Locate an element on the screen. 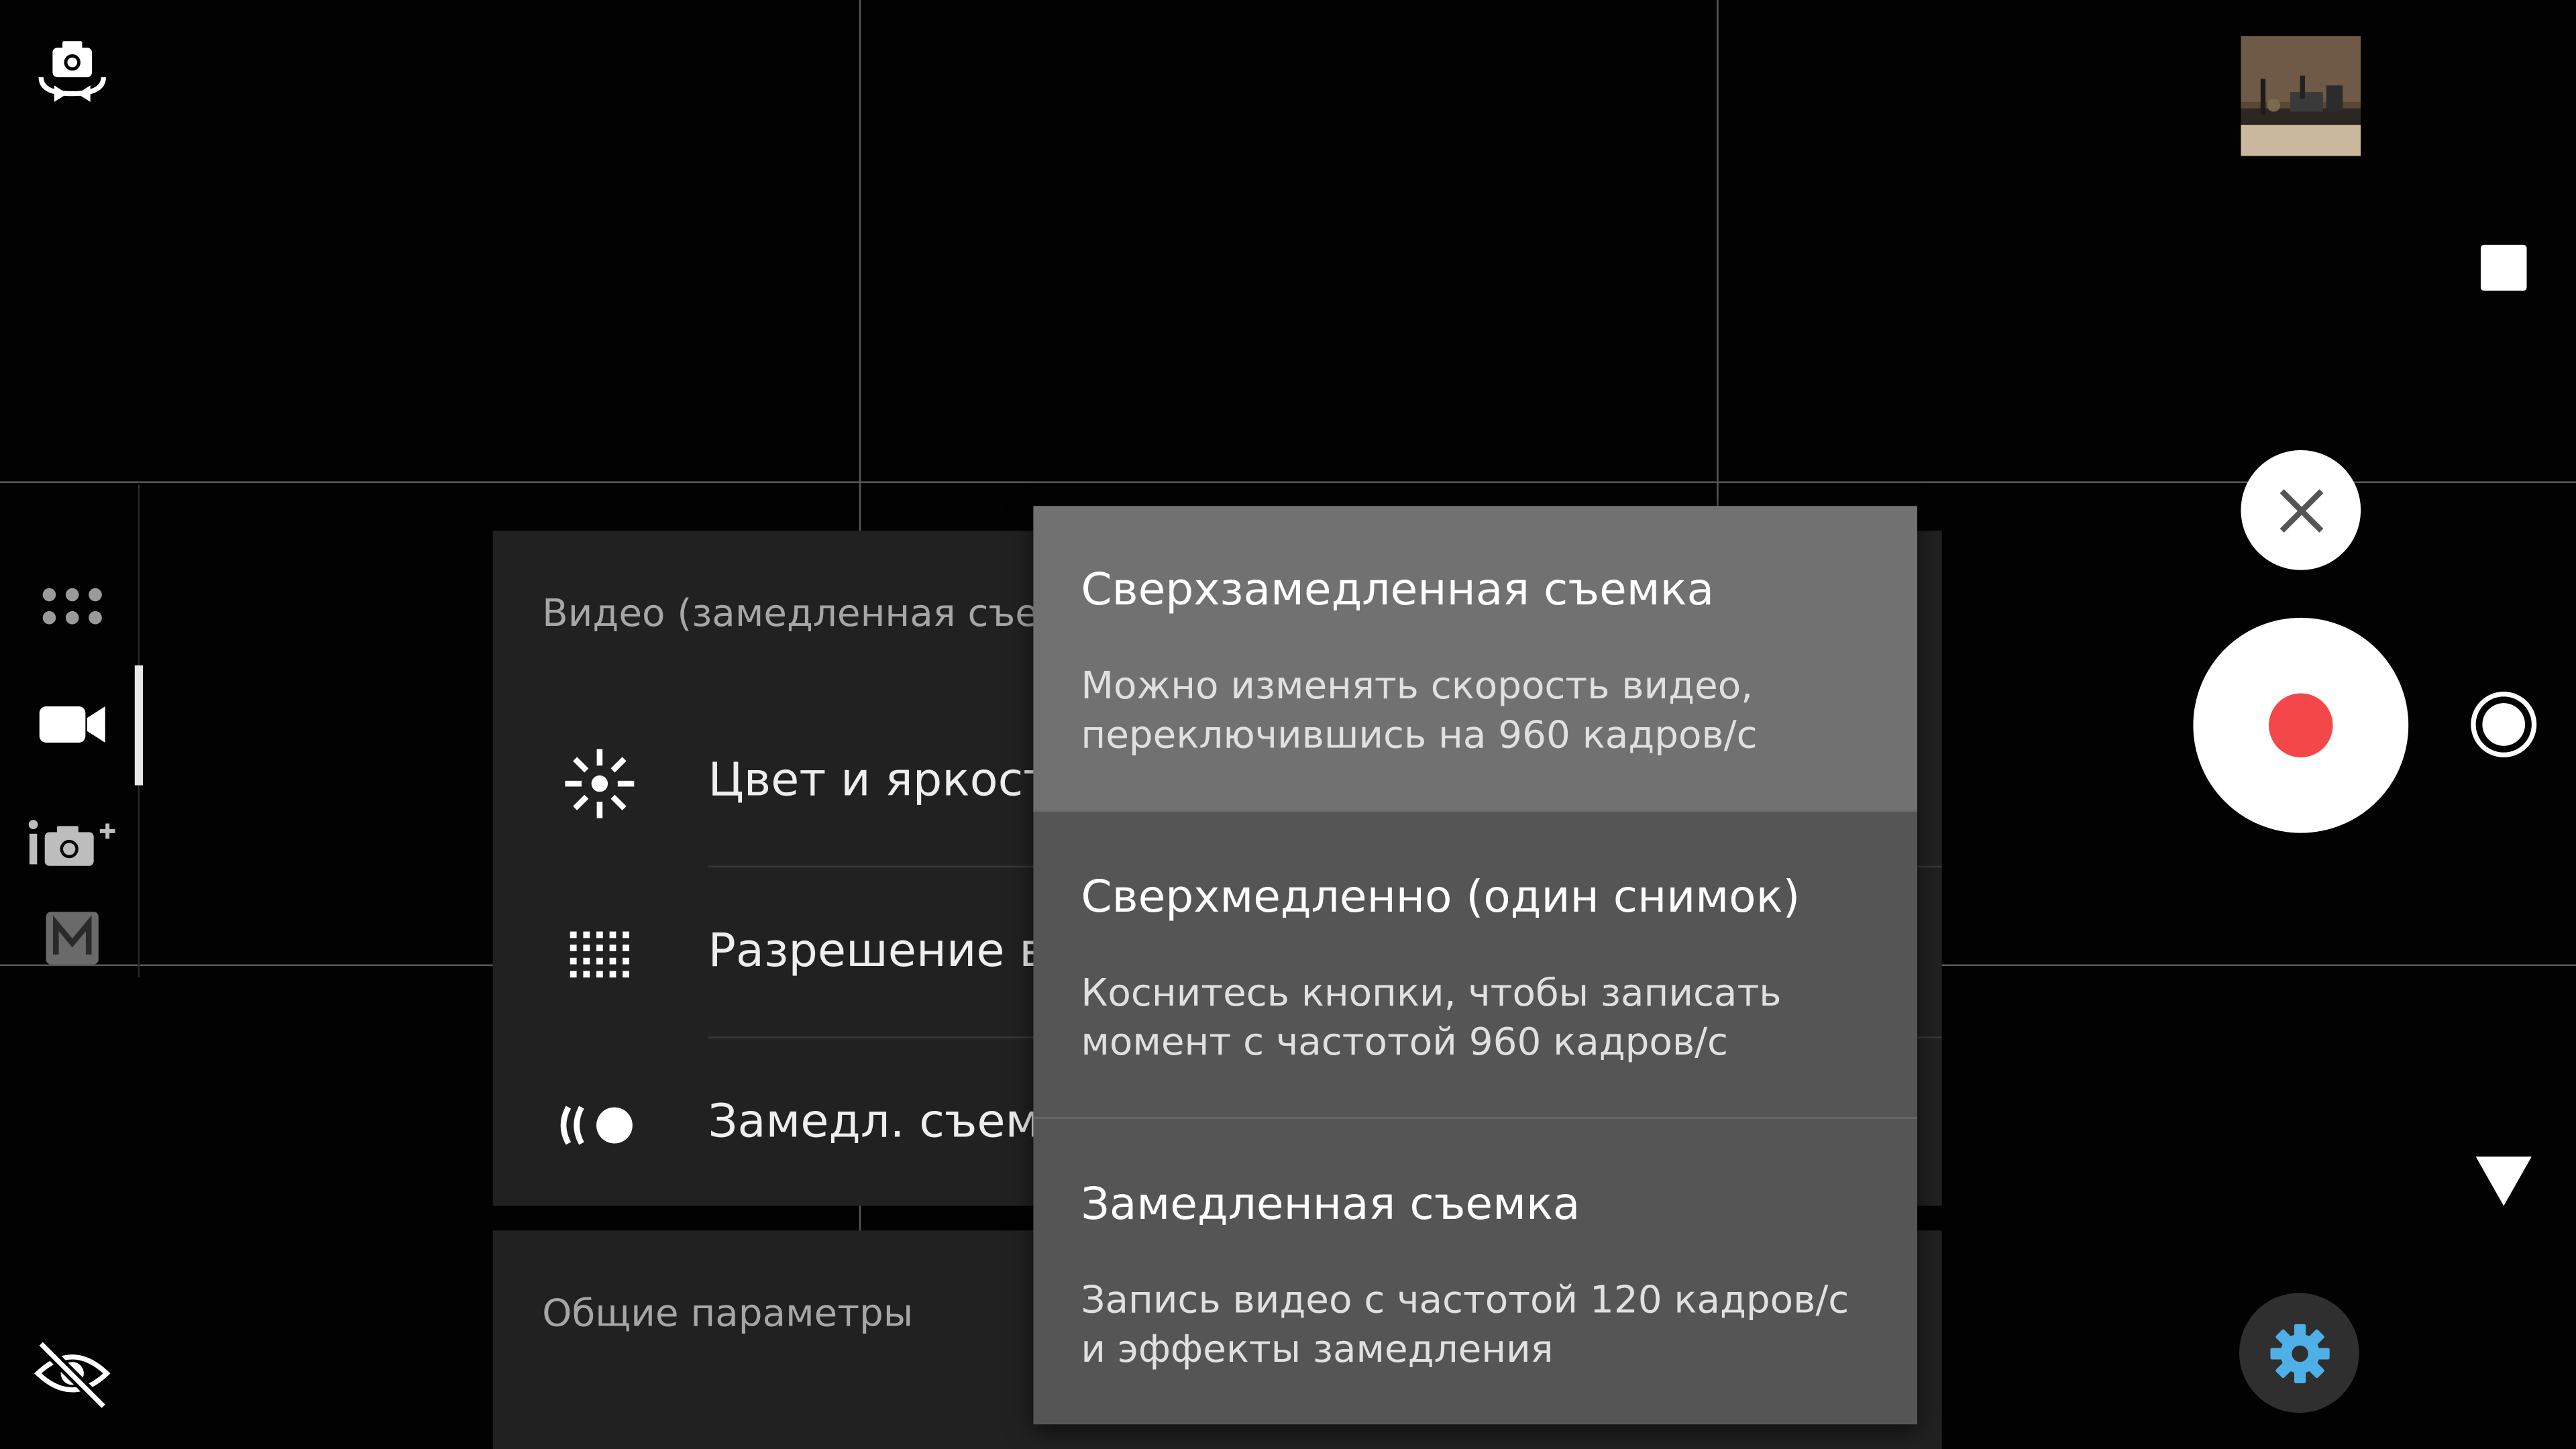 The width and height of the screenshot is (2576, 1449). dropdown-arrow-icon is located at coordinates (2503, 1181).